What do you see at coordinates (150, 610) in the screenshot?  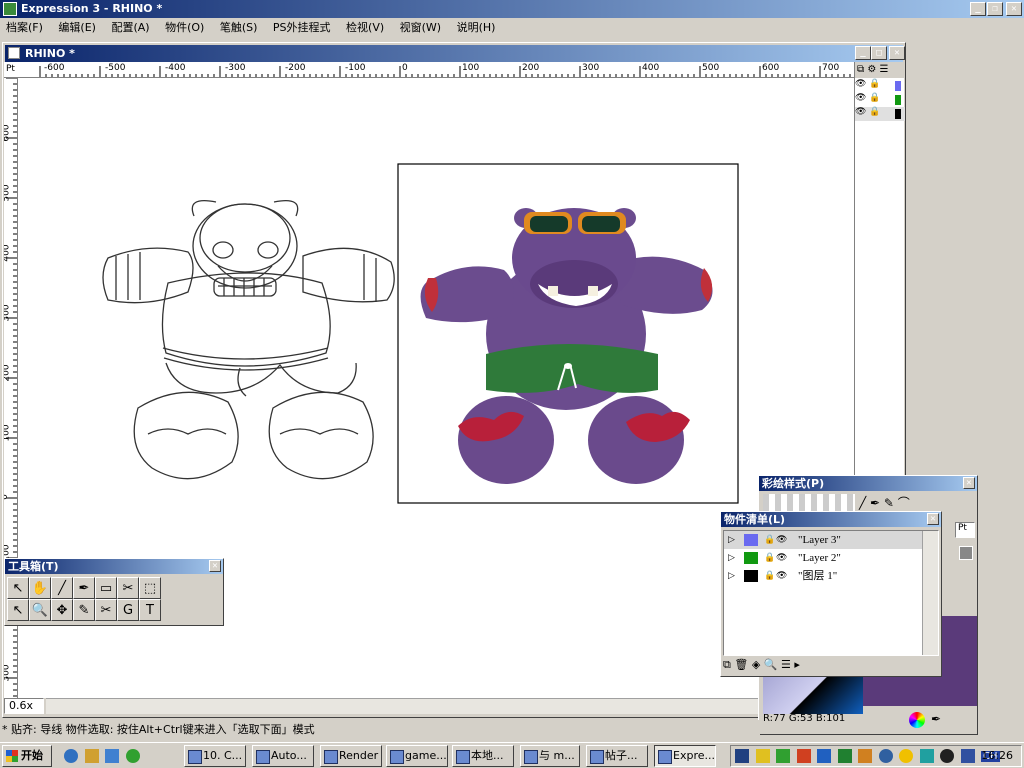 I see `text-icon: T` at bounding box center [150, 610].